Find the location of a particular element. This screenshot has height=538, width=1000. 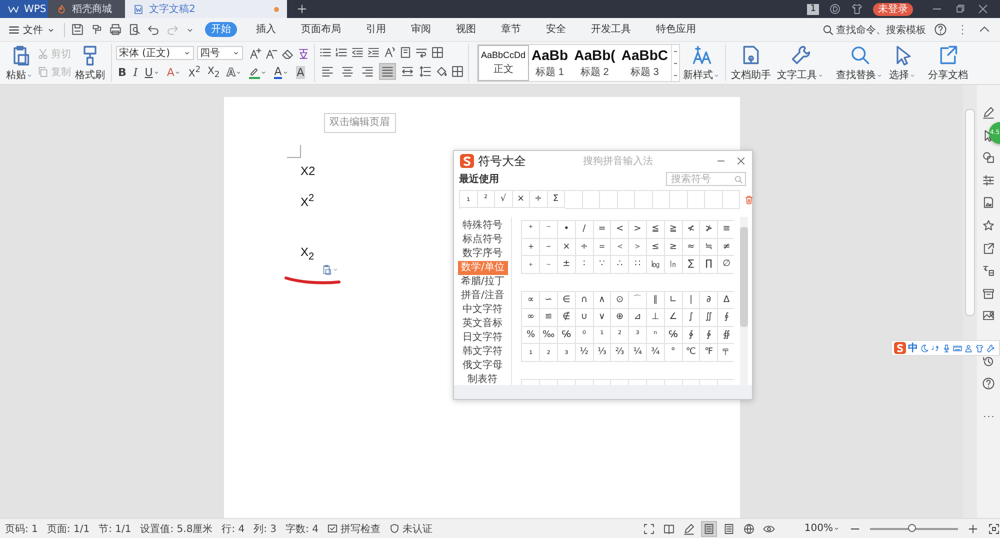

symbol-cell: ∑ is located at coordinates (691, 265).